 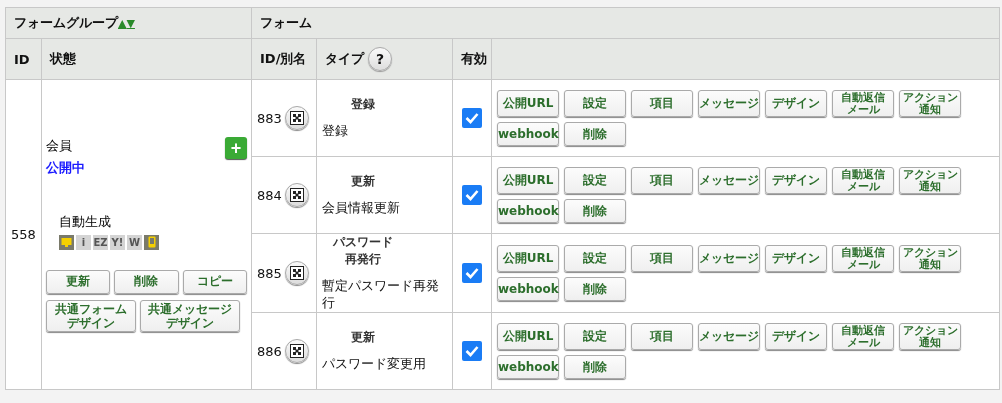 What do you see at coordinates (100, 242) in the screenshot?
I see `device-label: EZ` at bounding box center [100, 242].